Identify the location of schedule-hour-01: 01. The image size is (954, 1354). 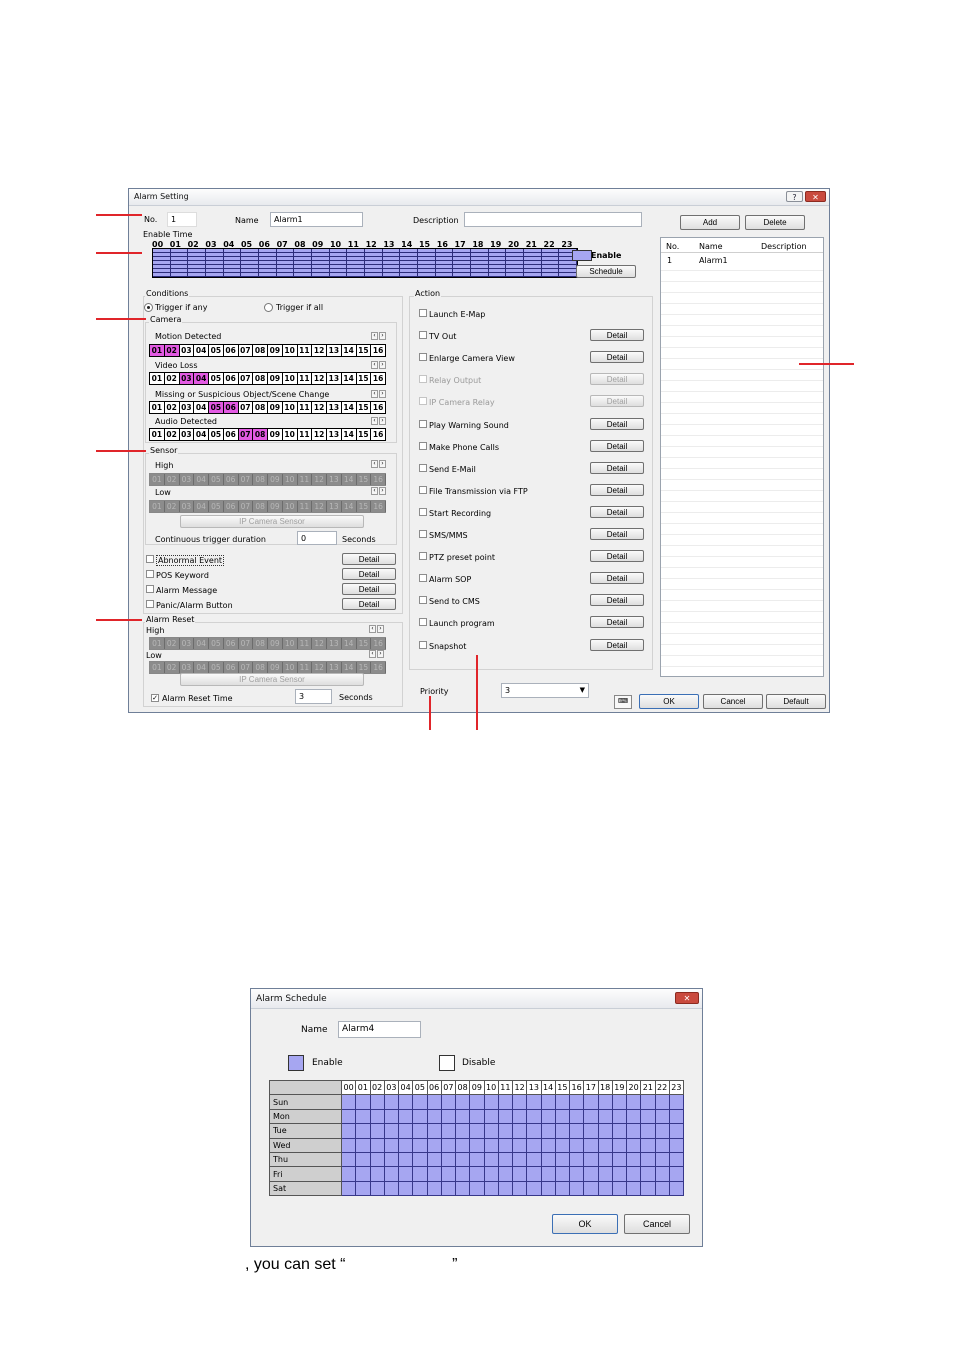
(363, 1087).